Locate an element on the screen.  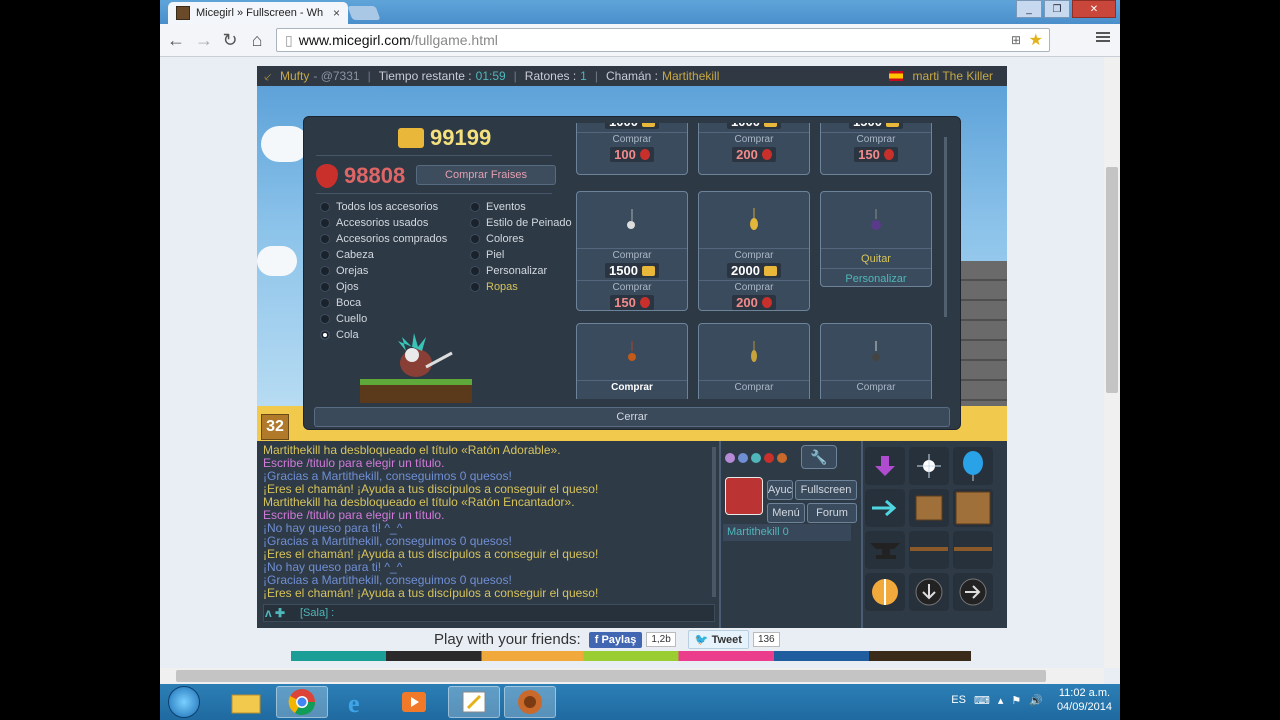
fullscreen-button: Fullscreen is located at coordinates (826, 490).